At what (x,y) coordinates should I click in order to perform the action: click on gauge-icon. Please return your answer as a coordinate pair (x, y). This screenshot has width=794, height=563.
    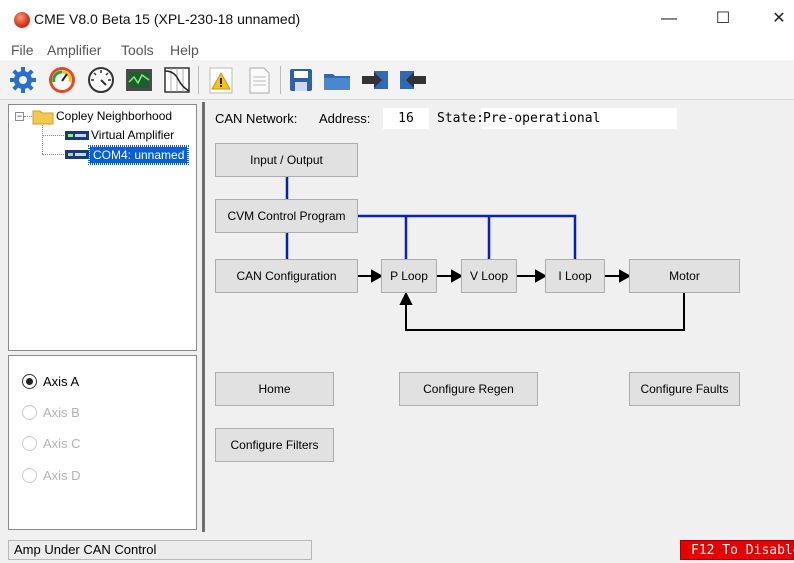
    Looking at the image, I should click on (62, 80).